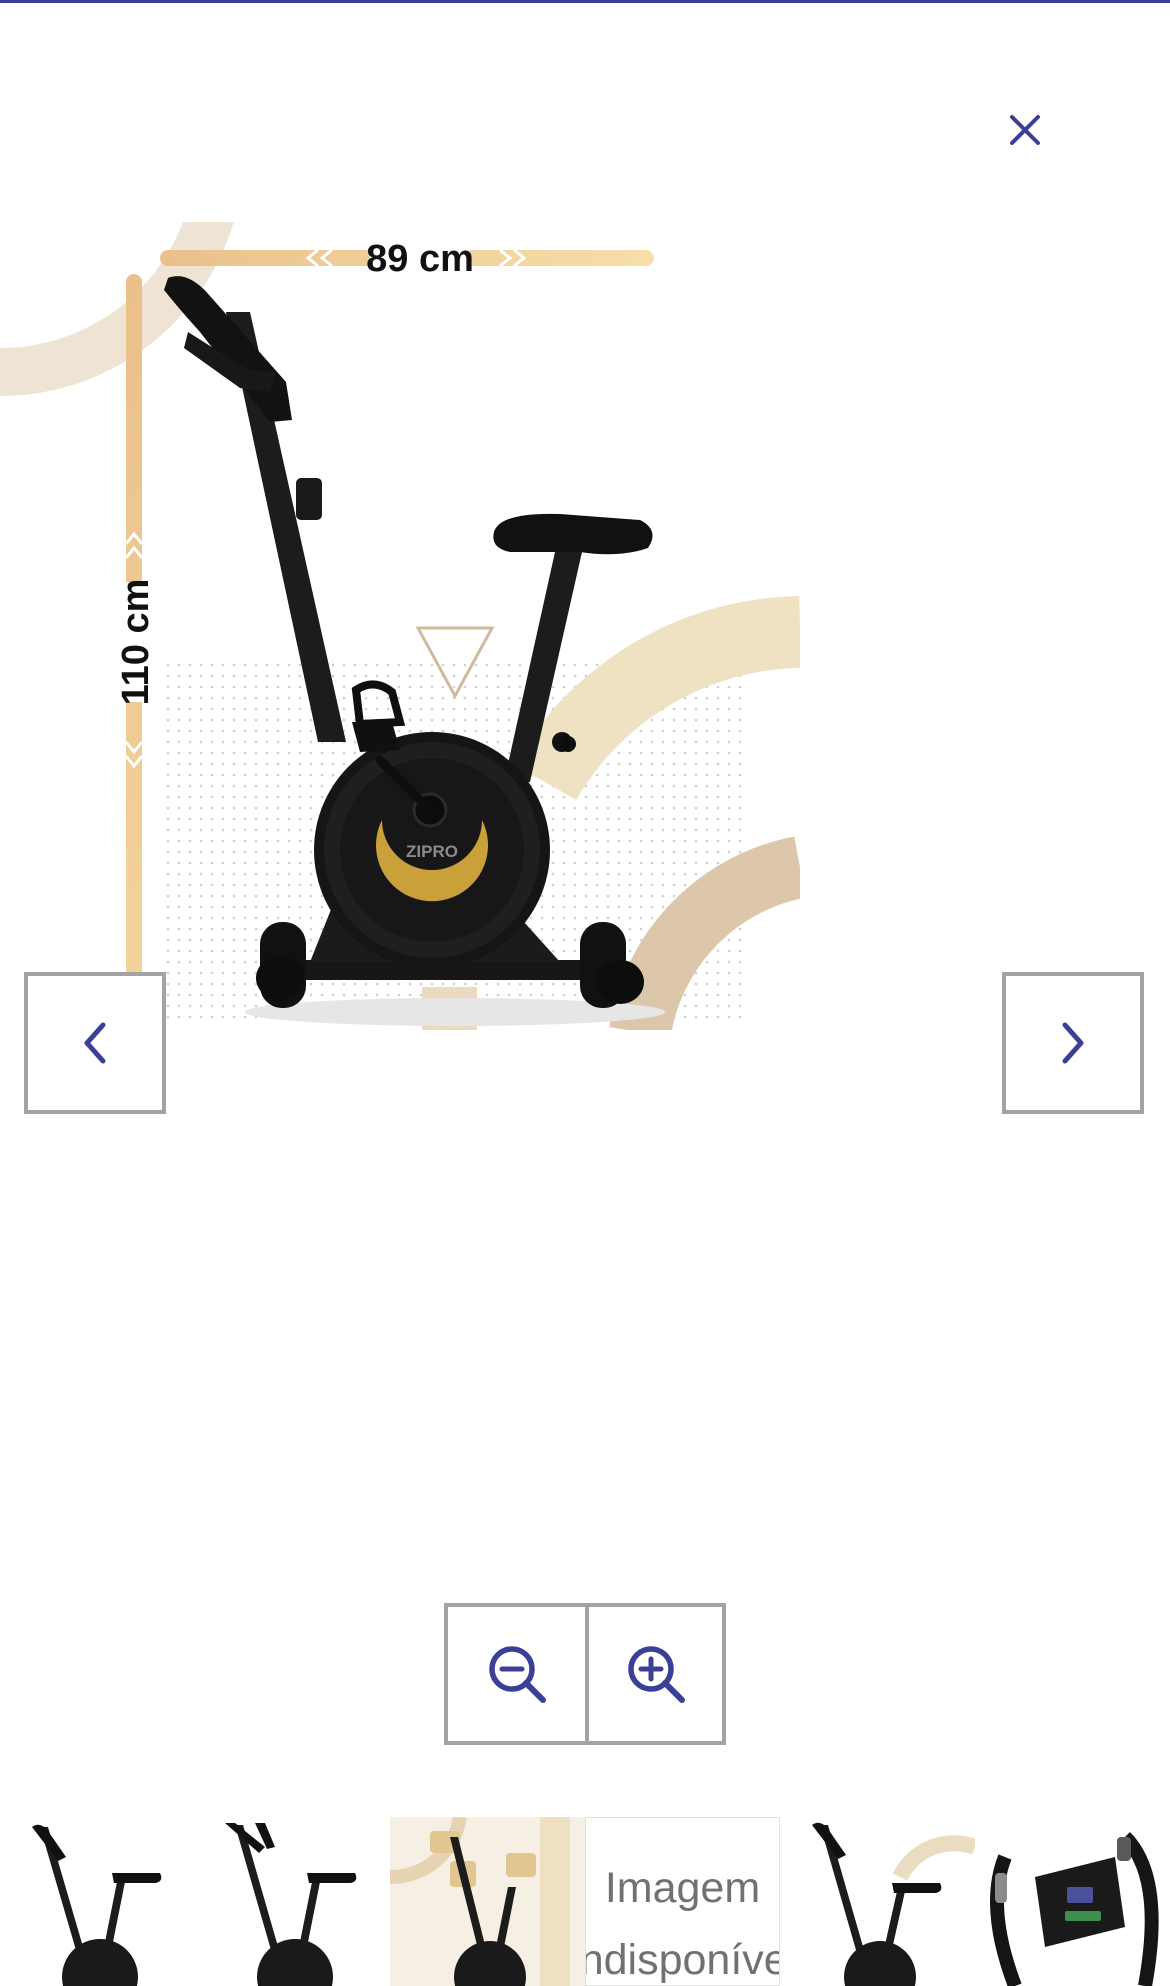  Describe the element at coordinates (682, 1960) in the screenshot. I see `unavailable-text-line2: Indisponível` at that location.